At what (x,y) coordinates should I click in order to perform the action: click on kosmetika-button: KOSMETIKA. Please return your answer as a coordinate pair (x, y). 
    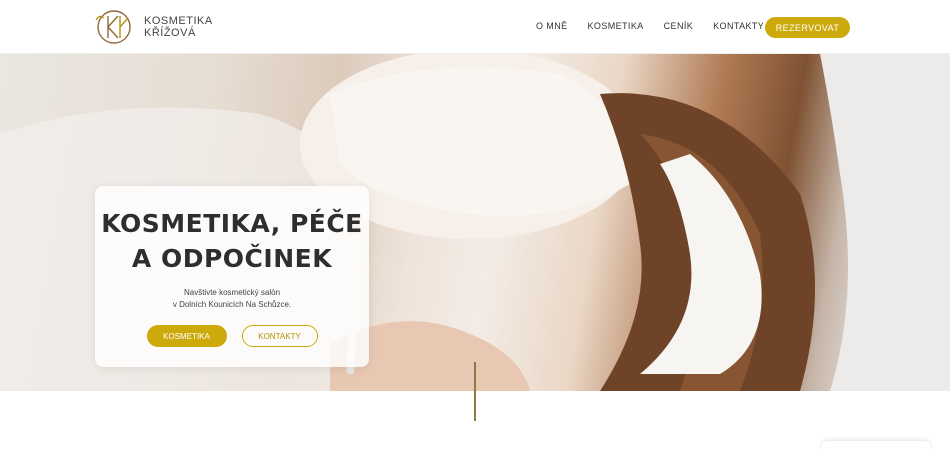
    Looking at the image, I should click on (186, 336).